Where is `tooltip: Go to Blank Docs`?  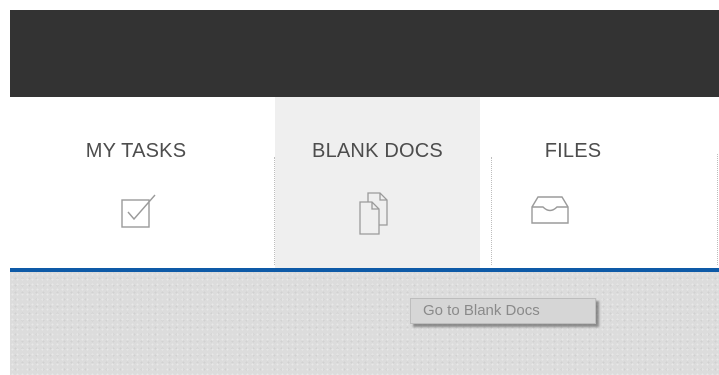 tooltip: Go to Blank Docs is located at coordinates (503, 311).